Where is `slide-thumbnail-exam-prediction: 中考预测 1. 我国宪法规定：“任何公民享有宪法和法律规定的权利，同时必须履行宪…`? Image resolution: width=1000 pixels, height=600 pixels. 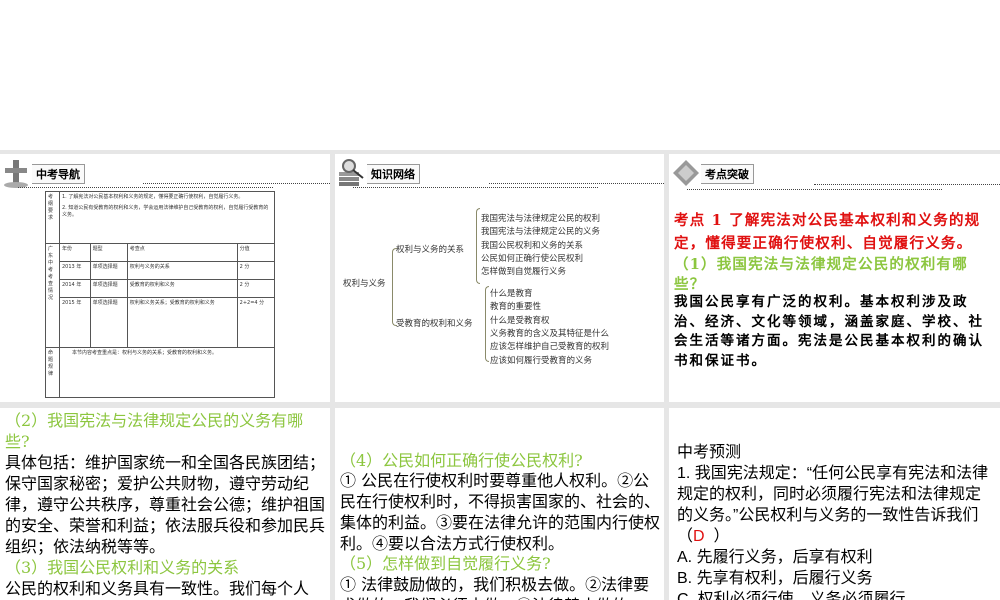
slide-thumbnail-exam-prediction: 中考预测 1. 我国宪法规定：“任何公民享有宪法和法律规定的权利，同时必须履行宪… is located at coordinates (834, 504).